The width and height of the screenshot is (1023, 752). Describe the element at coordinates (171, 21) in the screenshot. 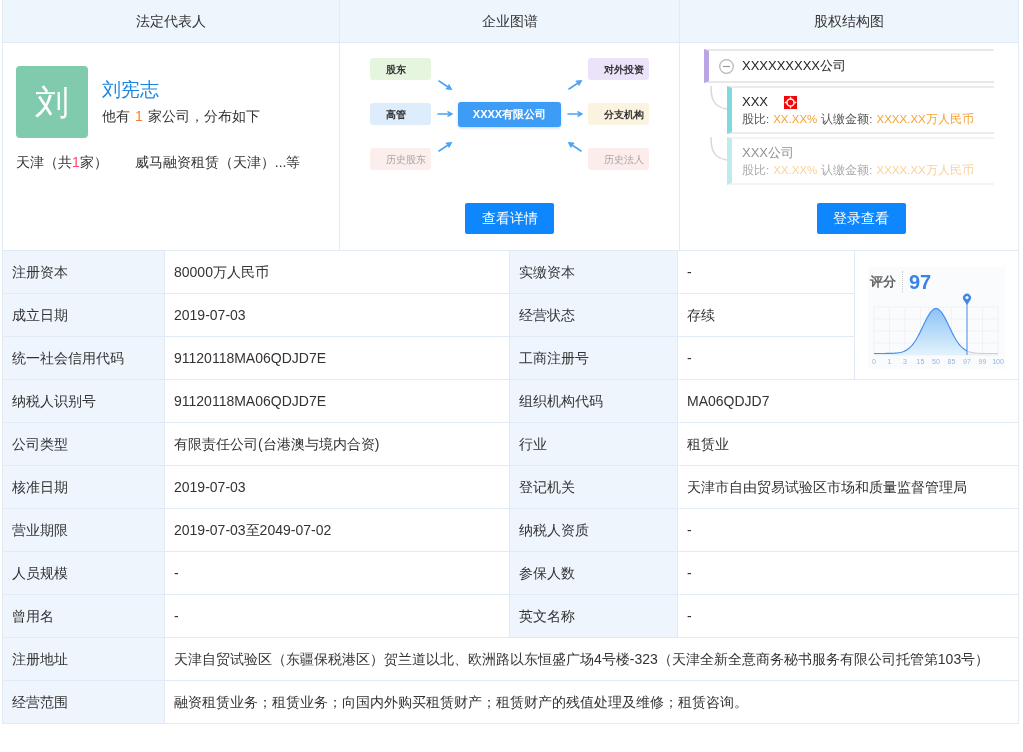

I see `panel-header: 法定代表人` at that location.